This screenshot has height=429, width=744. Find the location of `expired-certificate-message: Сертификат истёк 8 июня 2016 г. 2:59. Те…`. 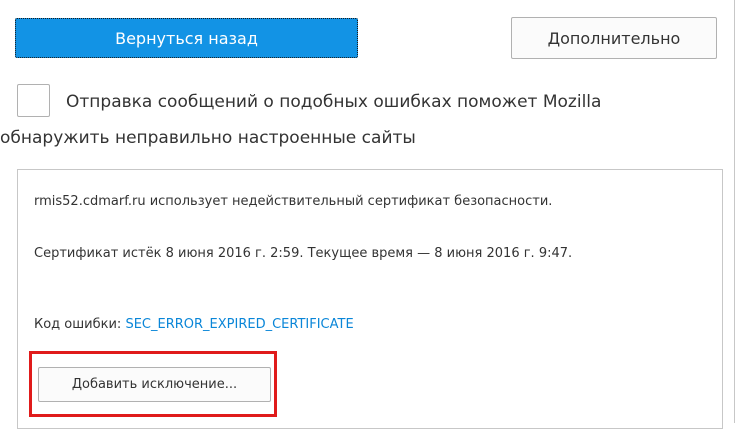

expired-certificate-message: Сертификат истёк 8 июня 2016 г. 2:59. Те… is located at coordinates (303, 253).